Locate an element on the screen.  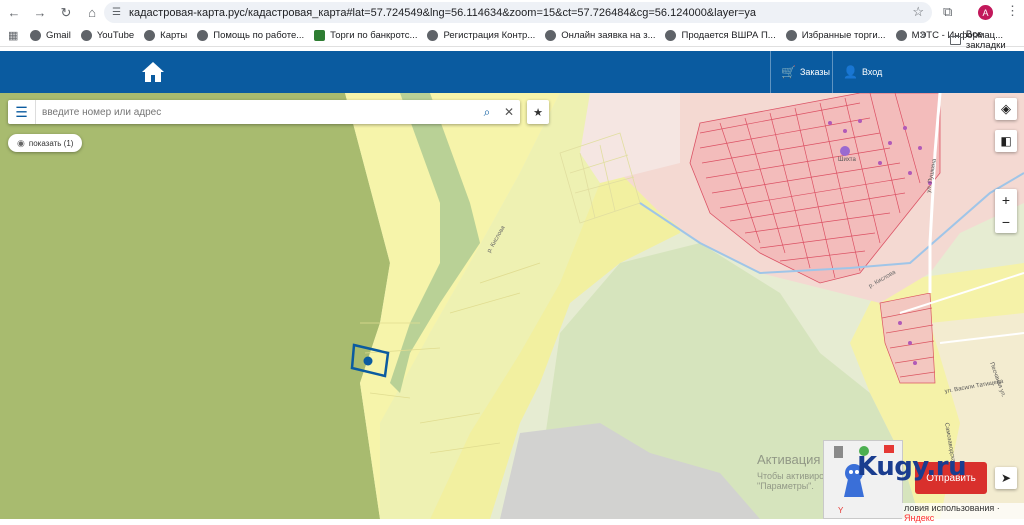
home-icon: ⌂ is located at coordinates (92, 13).